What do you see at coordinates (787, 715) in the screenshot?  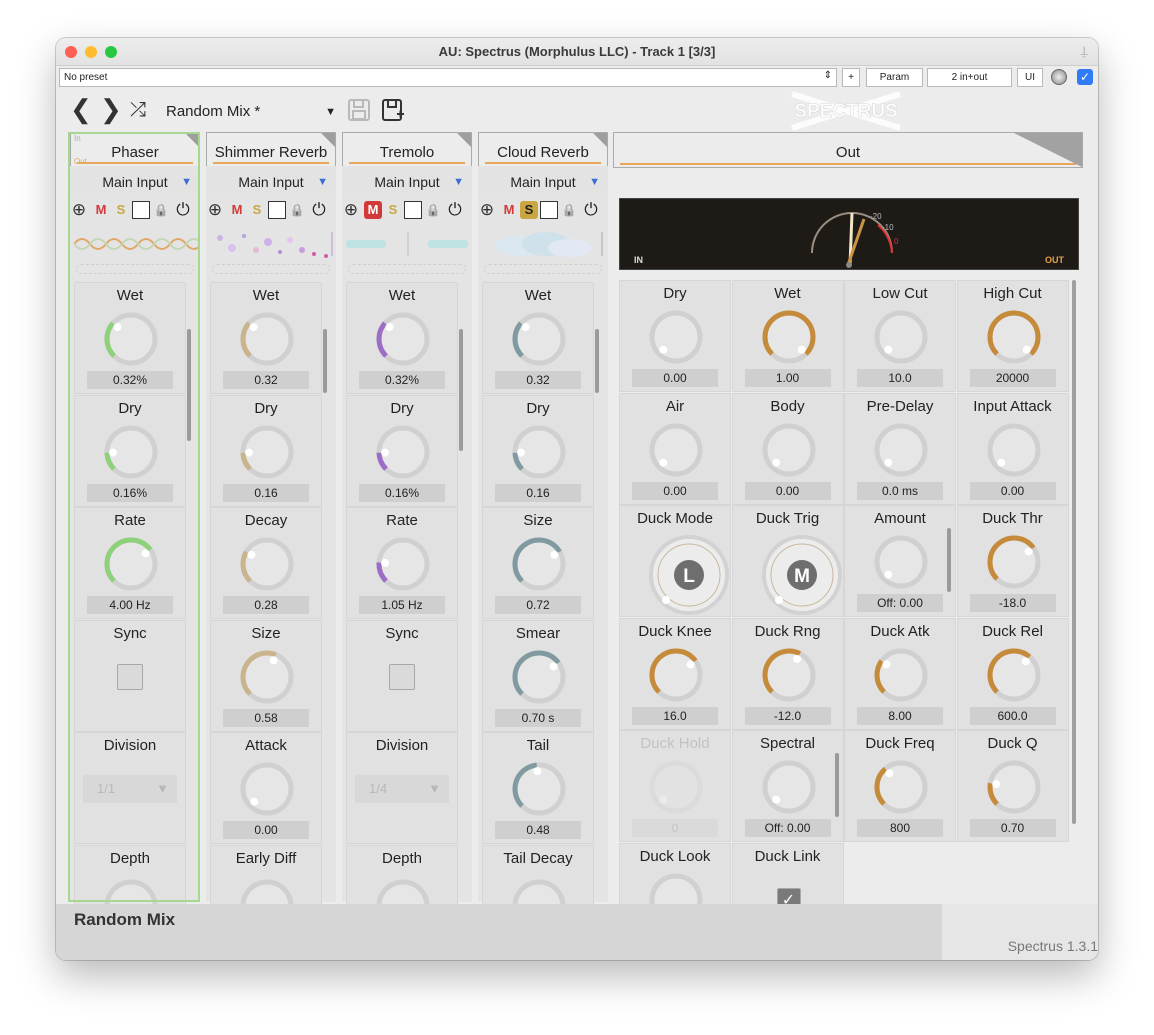 I see `param-value: -12.0` at bounding box center [787, 715].